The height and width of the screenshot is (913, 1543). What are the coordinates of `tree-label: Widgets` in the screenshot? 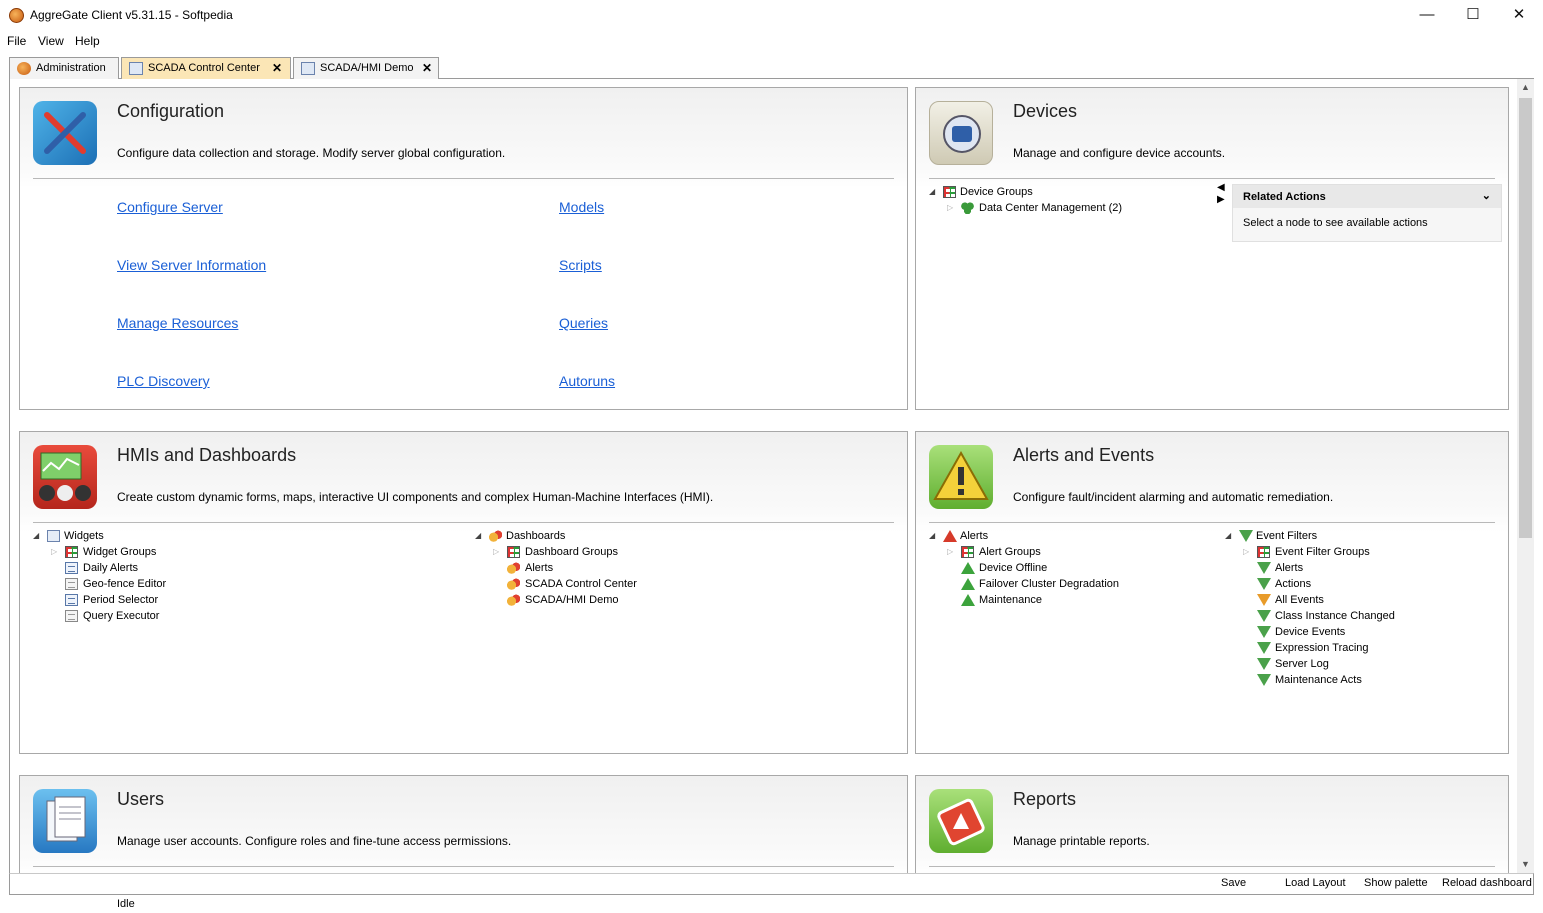 It's located at (84, 536).